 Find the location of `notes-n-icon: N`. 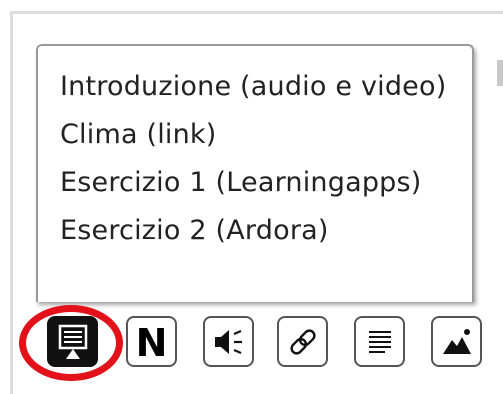

notes-n-icon: N is located at coordinates (151, 342).